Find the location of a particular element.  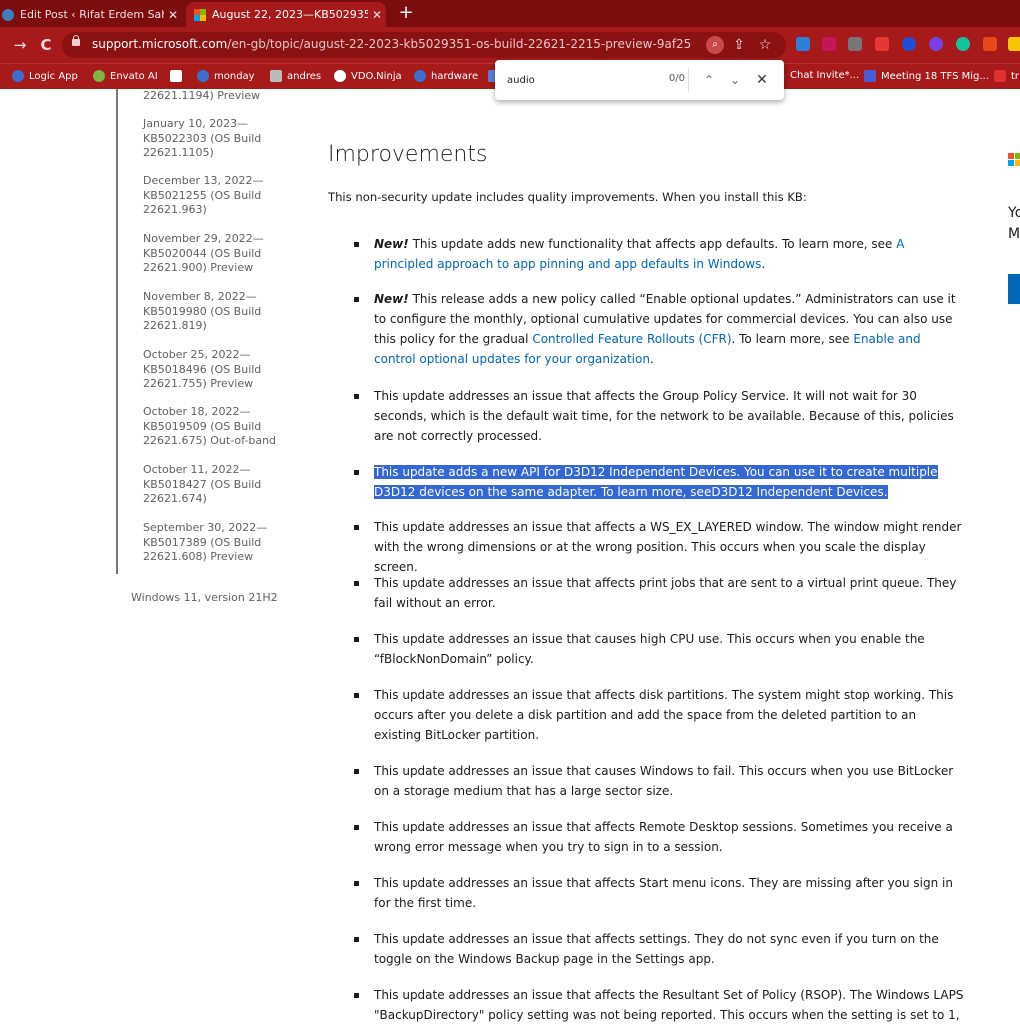

bookmark-notion is located at coordinates (178, 76).